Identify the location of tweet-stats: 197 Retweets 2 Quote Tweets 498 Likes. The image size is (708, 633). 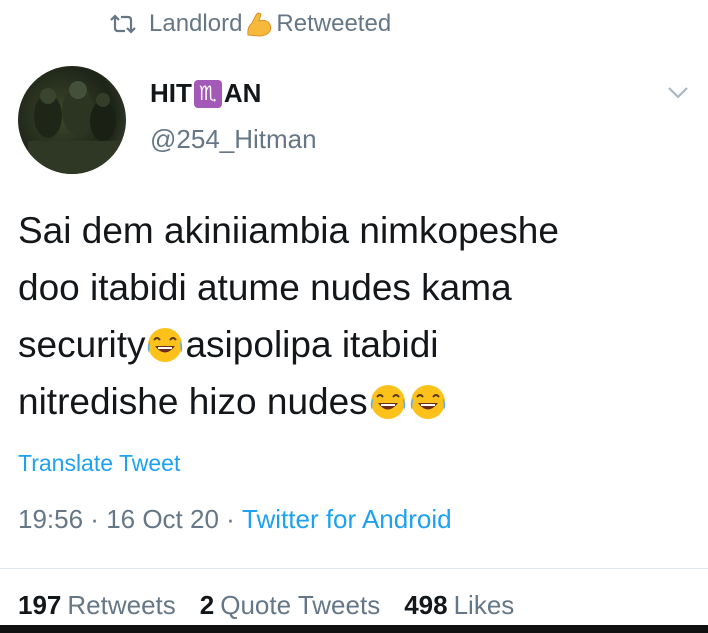
(278, 605).